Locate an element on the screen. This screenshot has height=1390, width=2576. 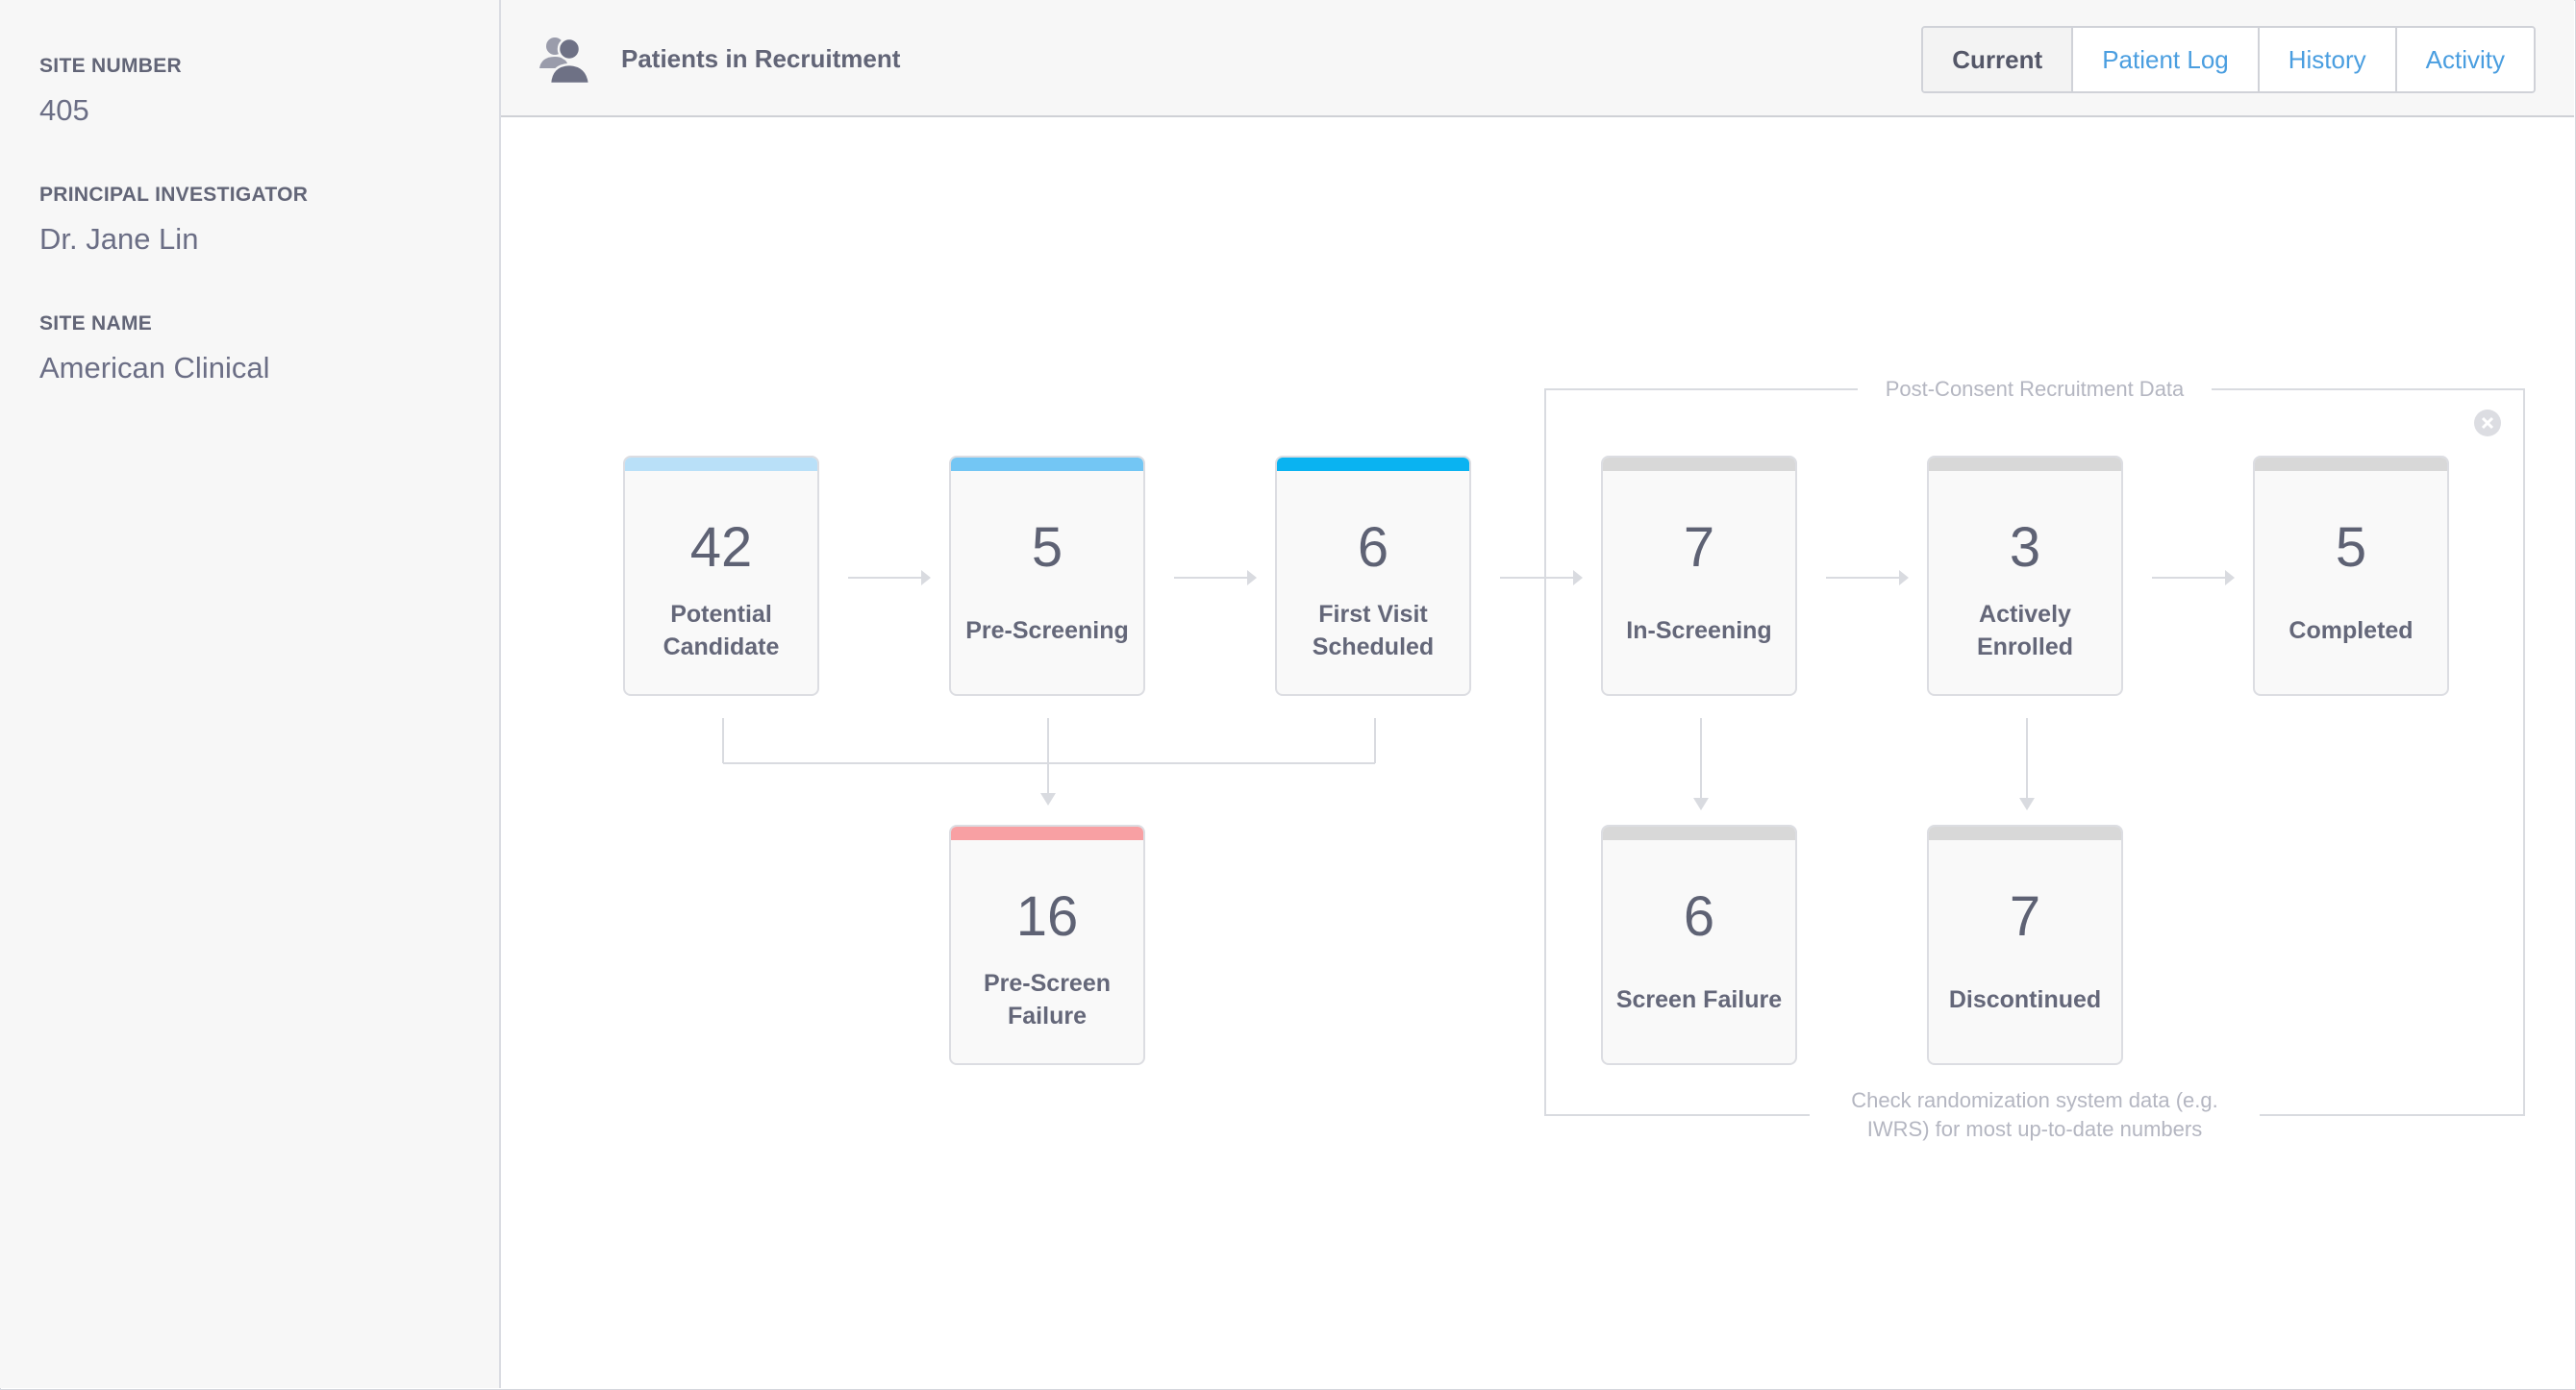
card-label-line: Pre-Screening is located at coordinates (1047, 630).